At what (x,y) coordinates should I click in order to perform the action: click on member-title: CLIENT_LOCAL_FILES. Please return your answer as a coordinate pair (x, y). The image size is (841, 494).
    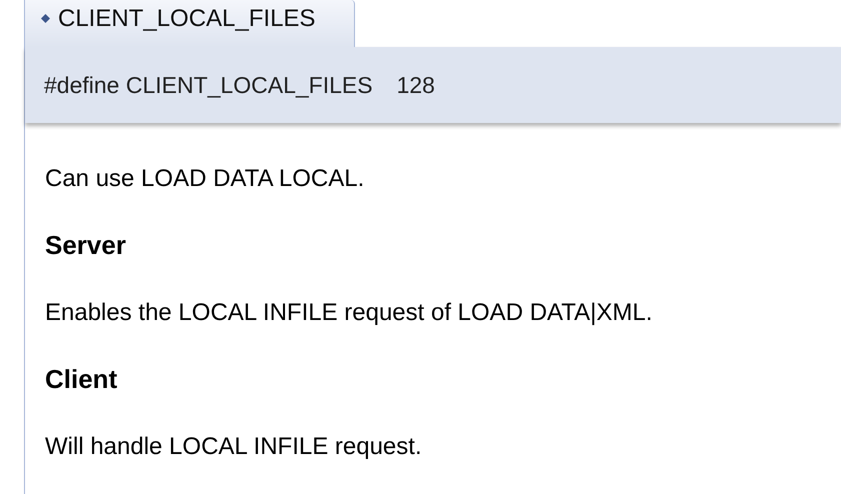
    Looking at the image, I should click on (187, 18).